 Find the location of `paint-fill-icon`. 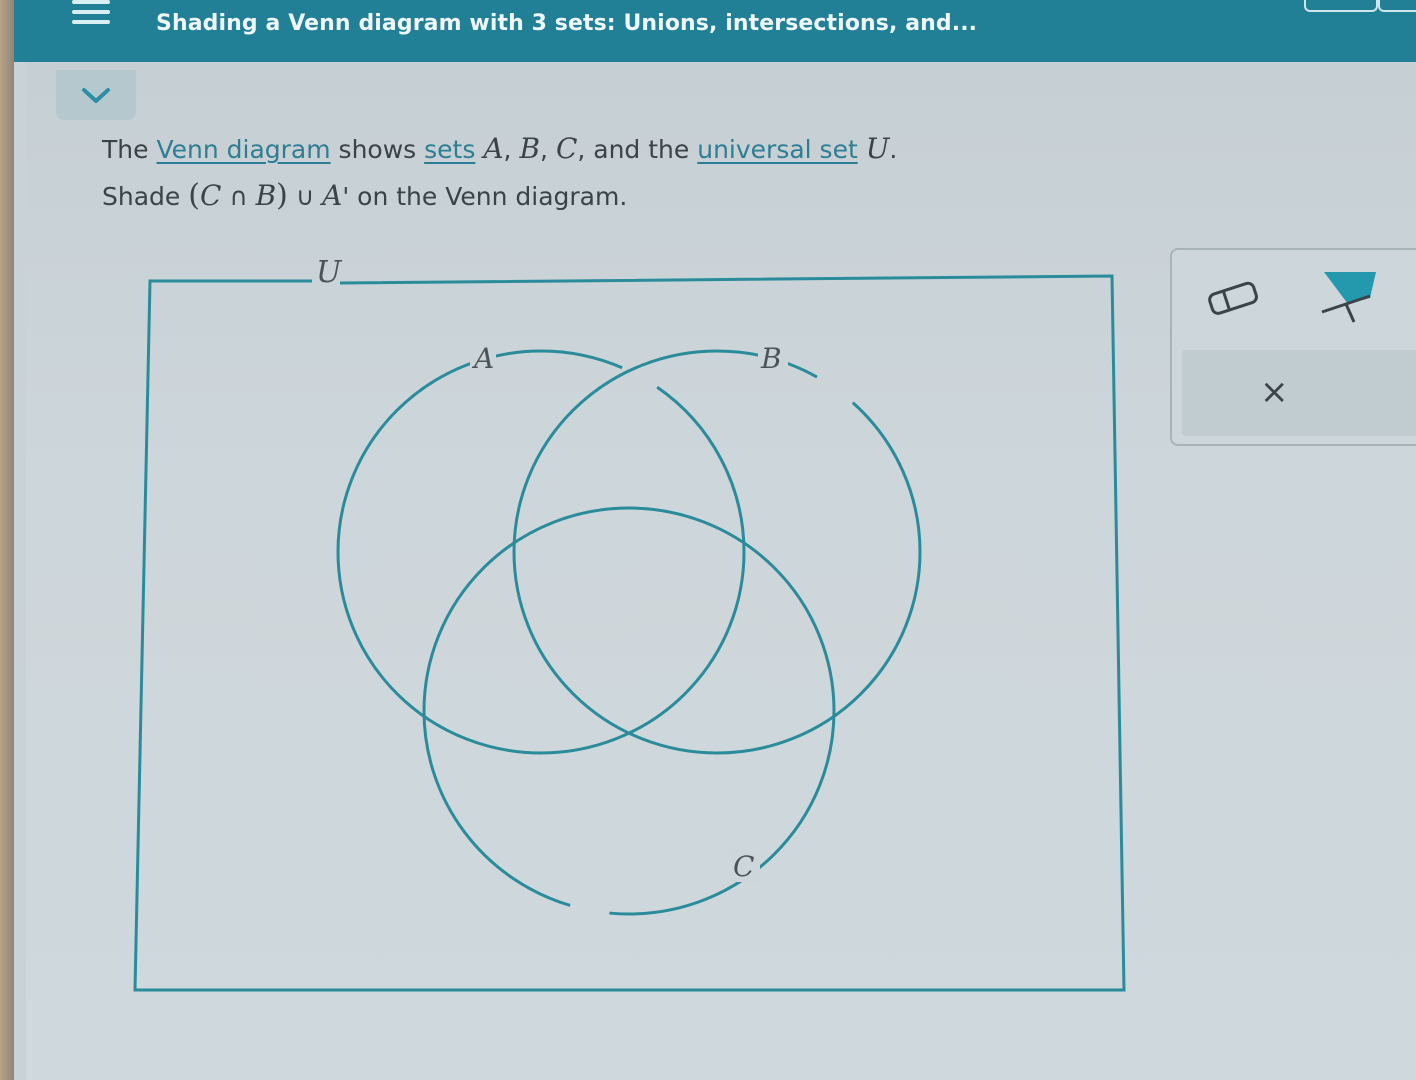

paint-fill-icon is located at coordinates (1348, 297).